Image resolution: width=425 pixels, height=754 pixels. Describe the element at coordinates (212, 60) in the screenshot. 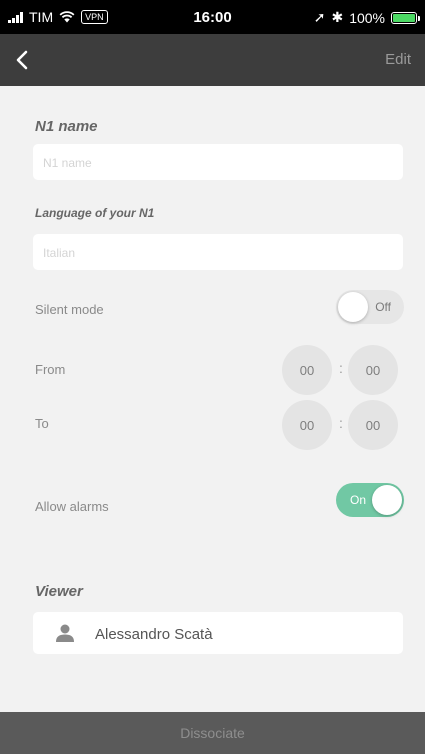

I see `nav-bar: Edit` at that location.